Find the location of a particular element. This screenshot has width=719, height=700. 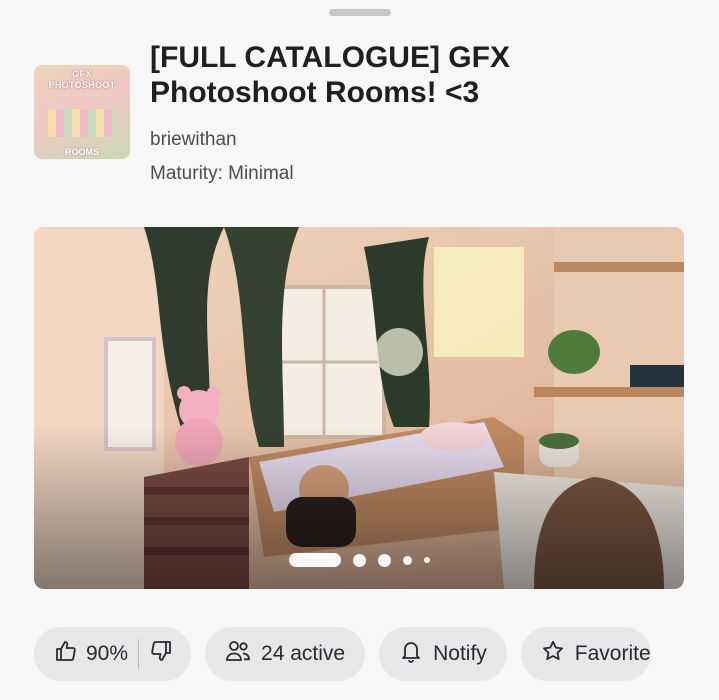

thumbnail-caption-bottom: ROOMS is located at coordinates (81, 152).